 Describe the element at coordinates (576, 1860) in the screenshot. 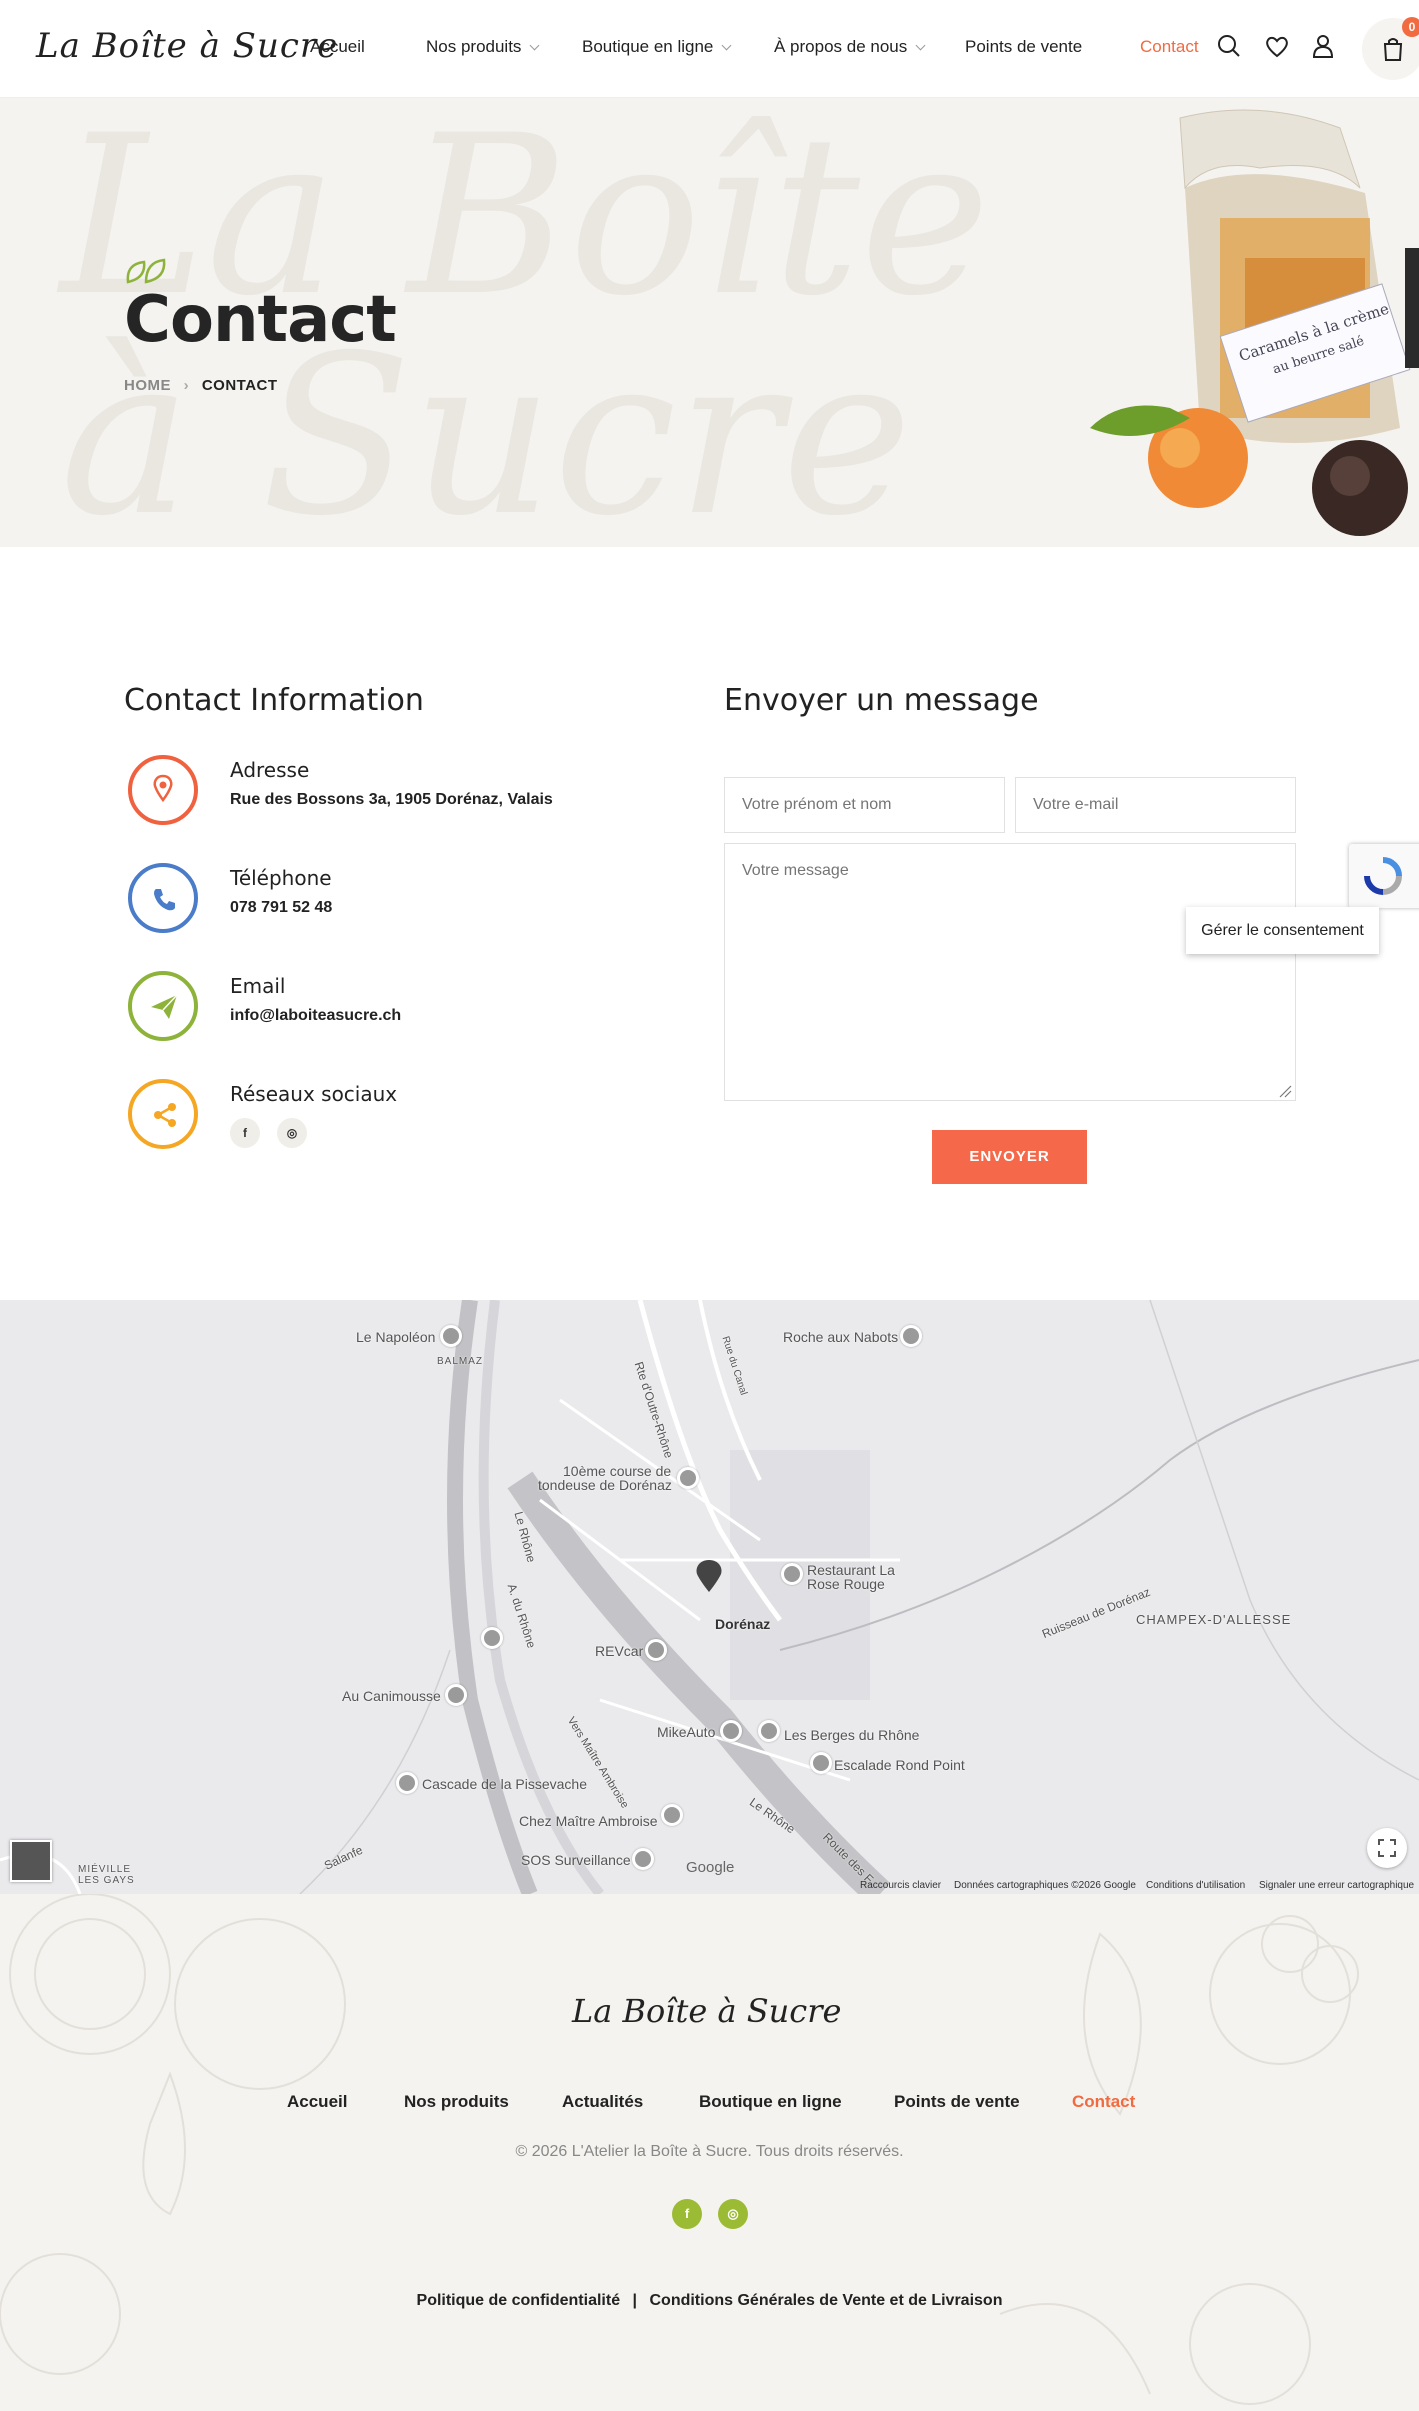

I see `map-label: SOS Surveillance` at that location.